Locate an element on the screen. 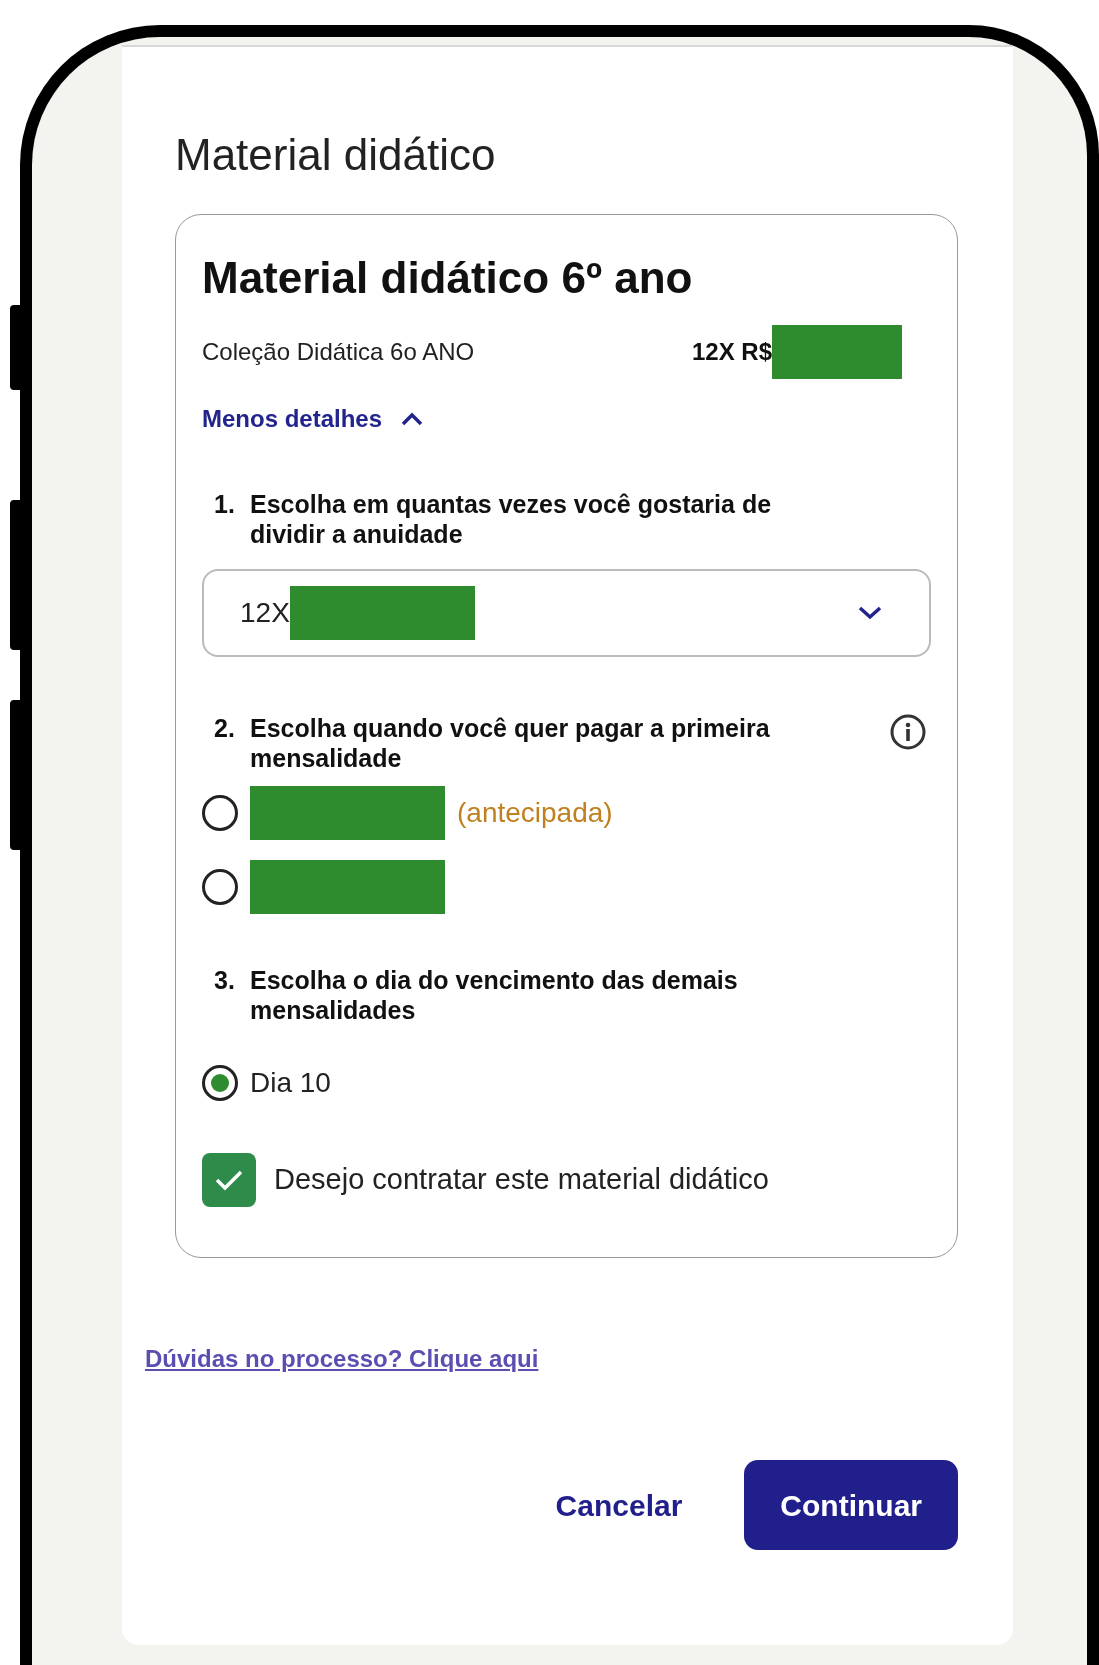 The image size is (1099, 1665). installments-select: 12X is located at coordinates (566, 613).